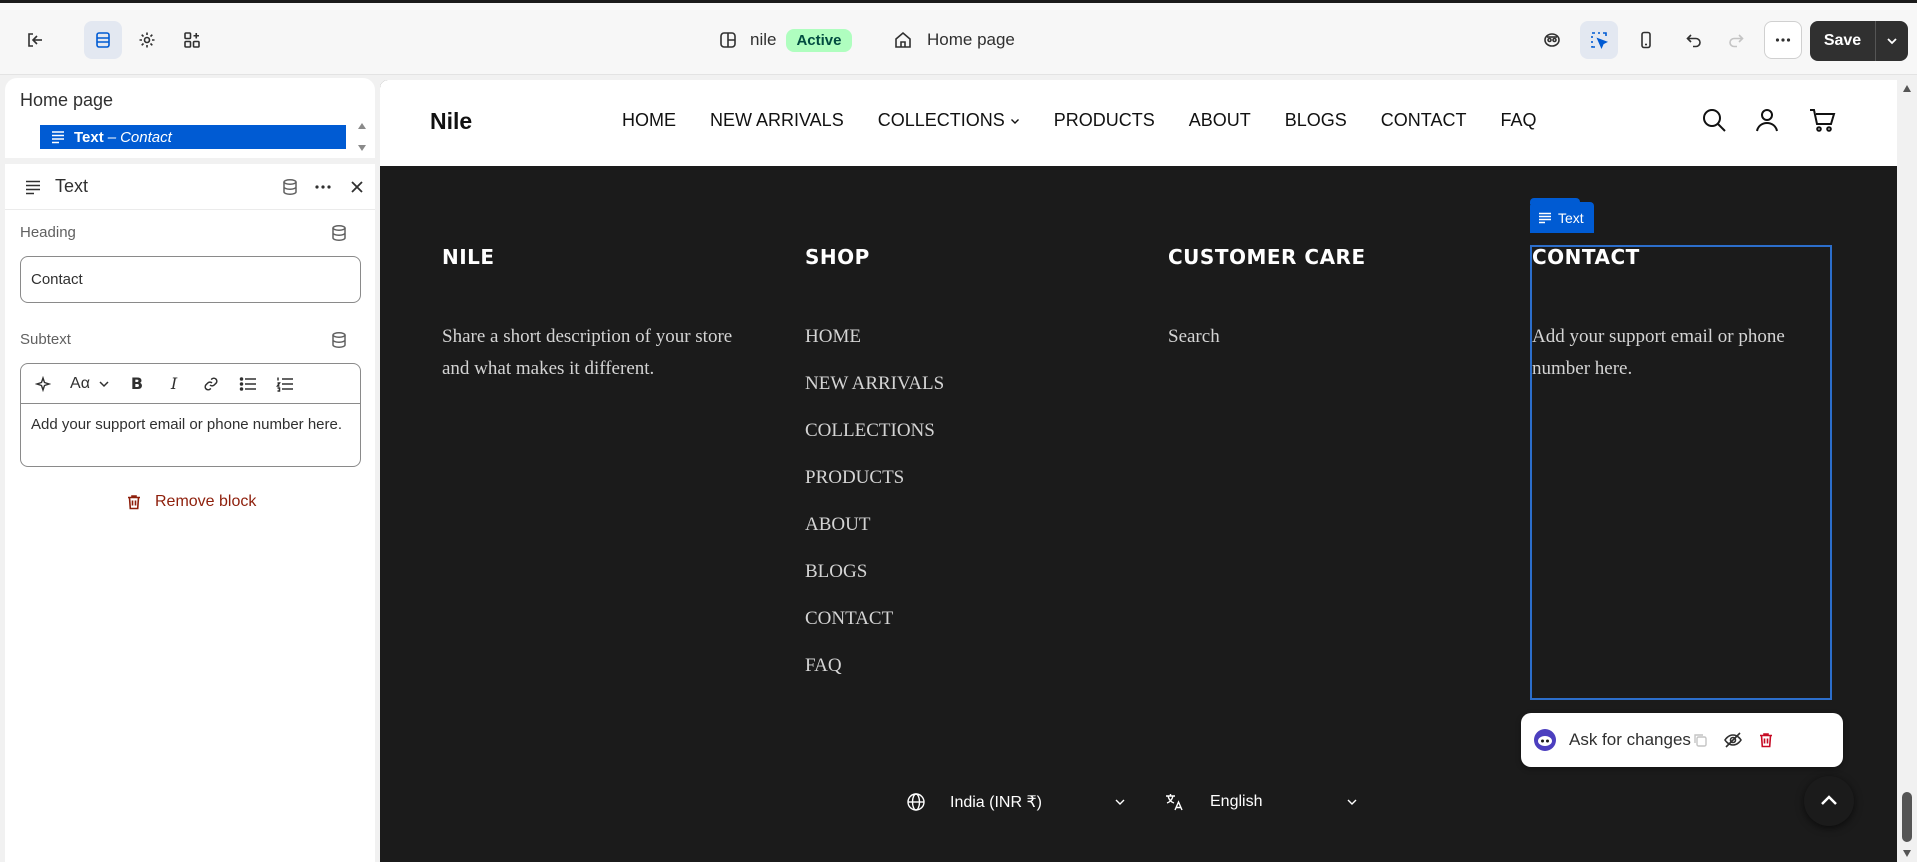 Image resolution: width=1917 pixels, height=862 pixels. Describe the element at coordinates (1783, 40) in the screenshot. I see `more-actions-icon` at that location.